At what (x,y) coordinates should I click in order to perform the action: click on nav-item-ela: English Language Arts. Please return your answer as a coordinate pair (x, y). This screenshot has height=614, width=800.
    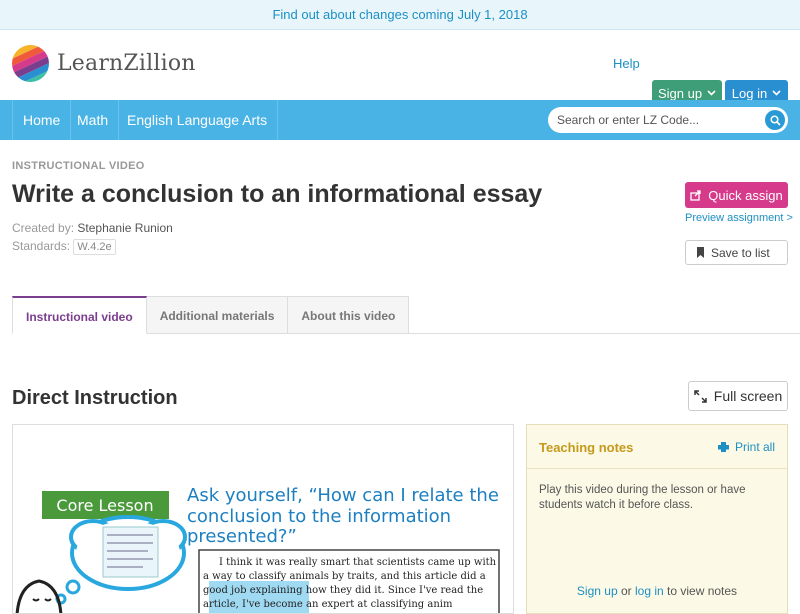
    Looking at the image, I should click on (198, 120).